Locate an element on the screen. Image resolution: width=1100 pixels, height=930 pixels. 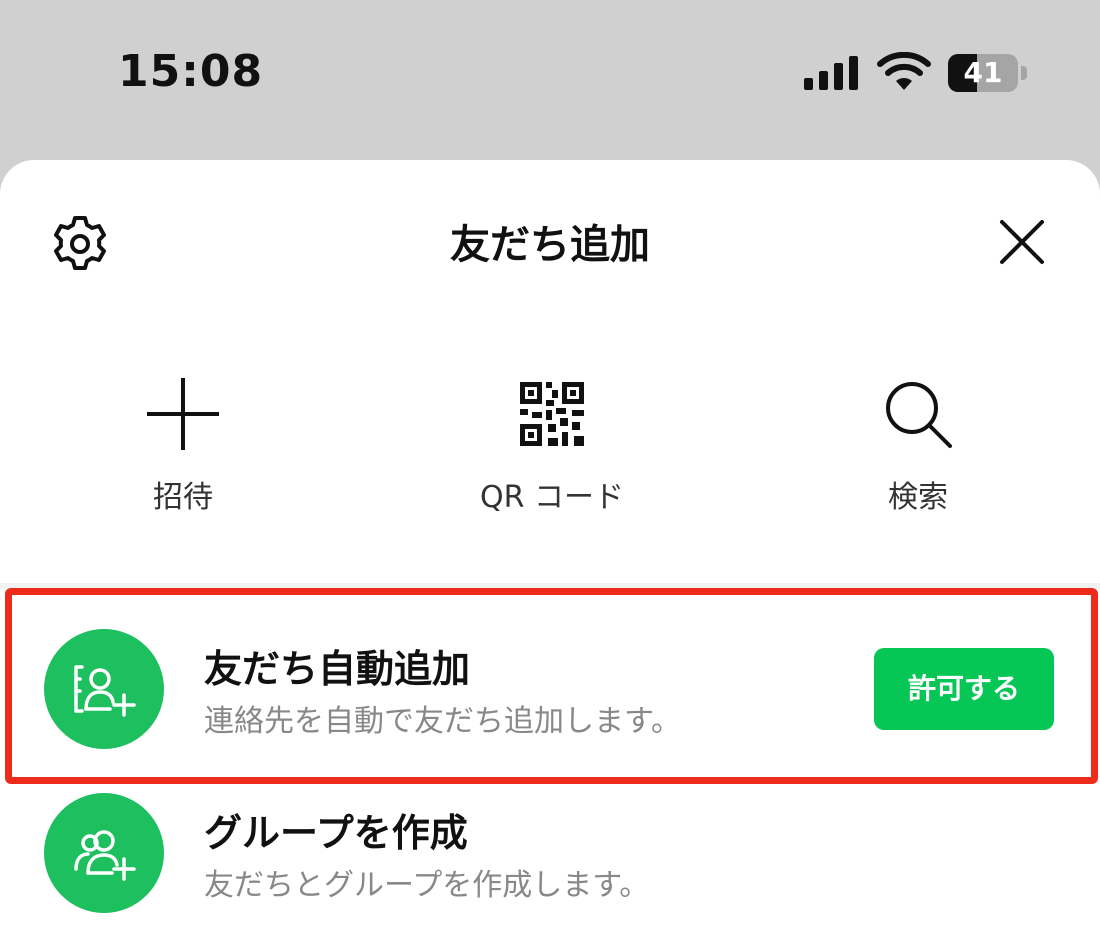
battery-icon: 41 is located at coordinates (983, 73).